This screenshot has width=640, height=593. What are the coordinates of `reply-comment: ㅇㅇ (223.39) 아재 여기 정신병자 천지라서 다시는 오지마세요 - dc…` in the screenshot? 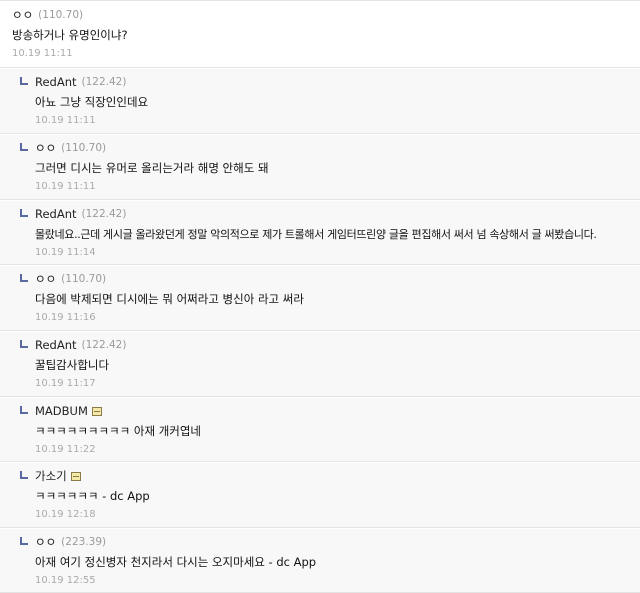 It's located at (320, 561).